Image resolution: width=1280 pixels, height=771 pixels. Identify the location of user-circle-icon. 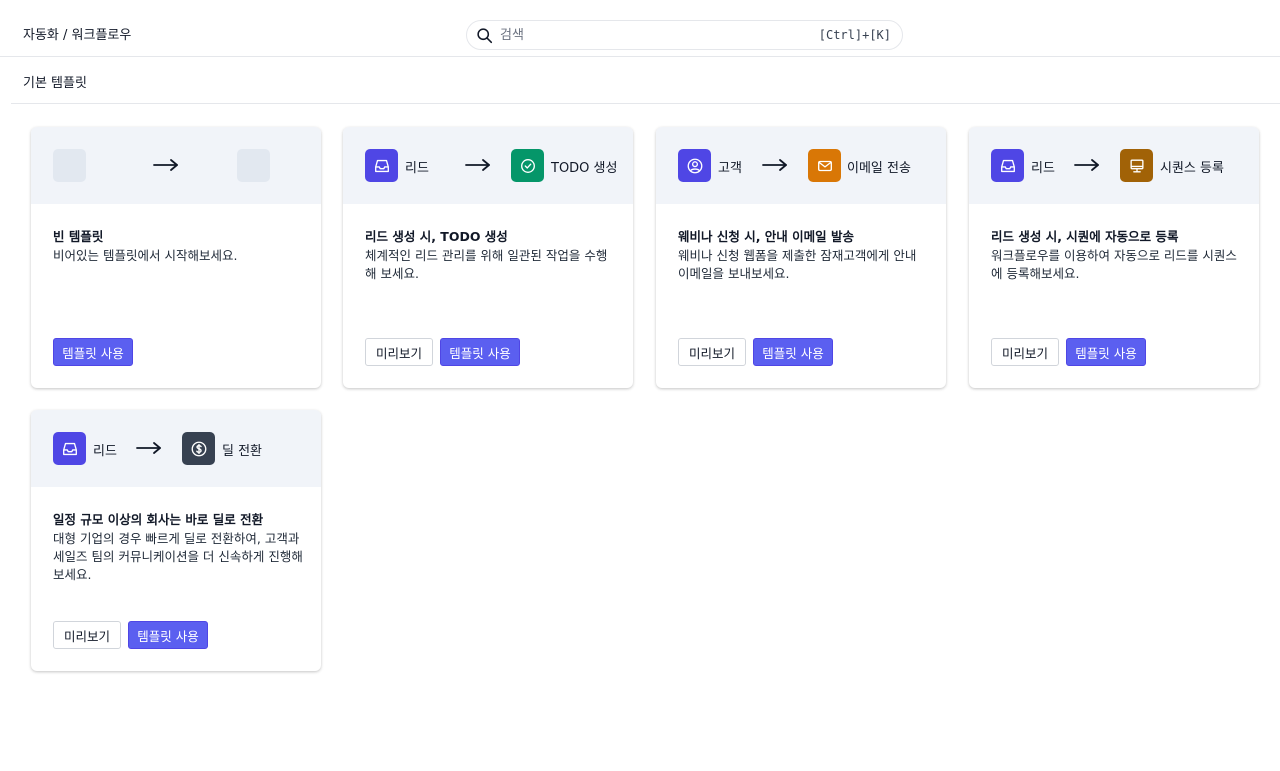
(694, 165).